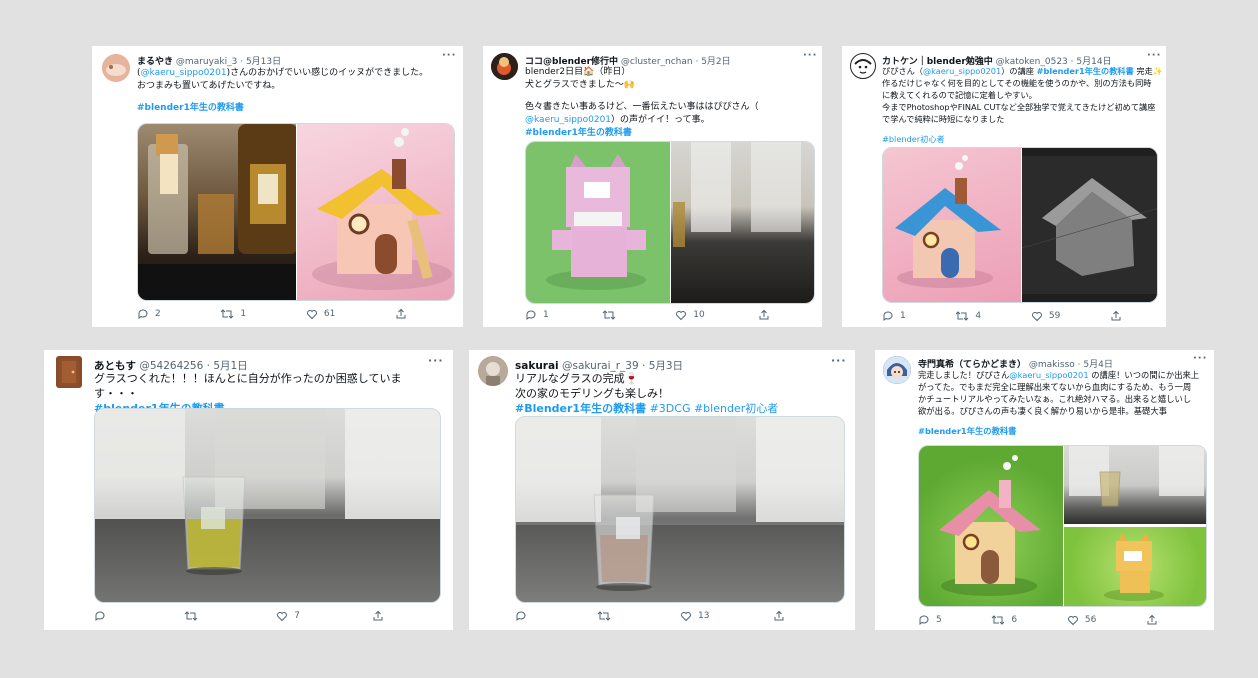 The image size is (1258, 678). I want to click on media-image-pink-house, so click(991, 526).